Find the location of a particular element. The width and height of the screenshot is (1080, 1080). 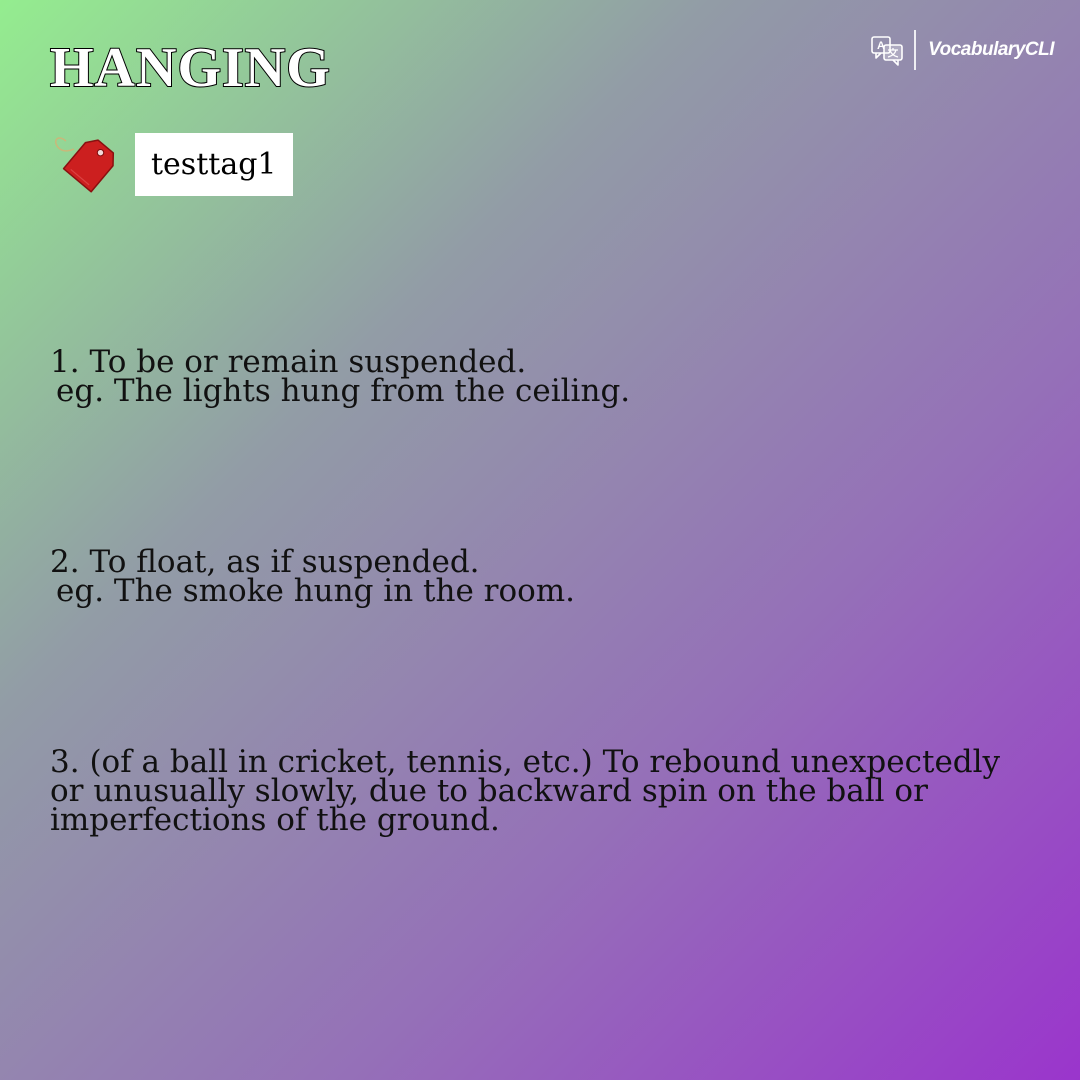

price-tag-icon is located at coordinates (85, 165).